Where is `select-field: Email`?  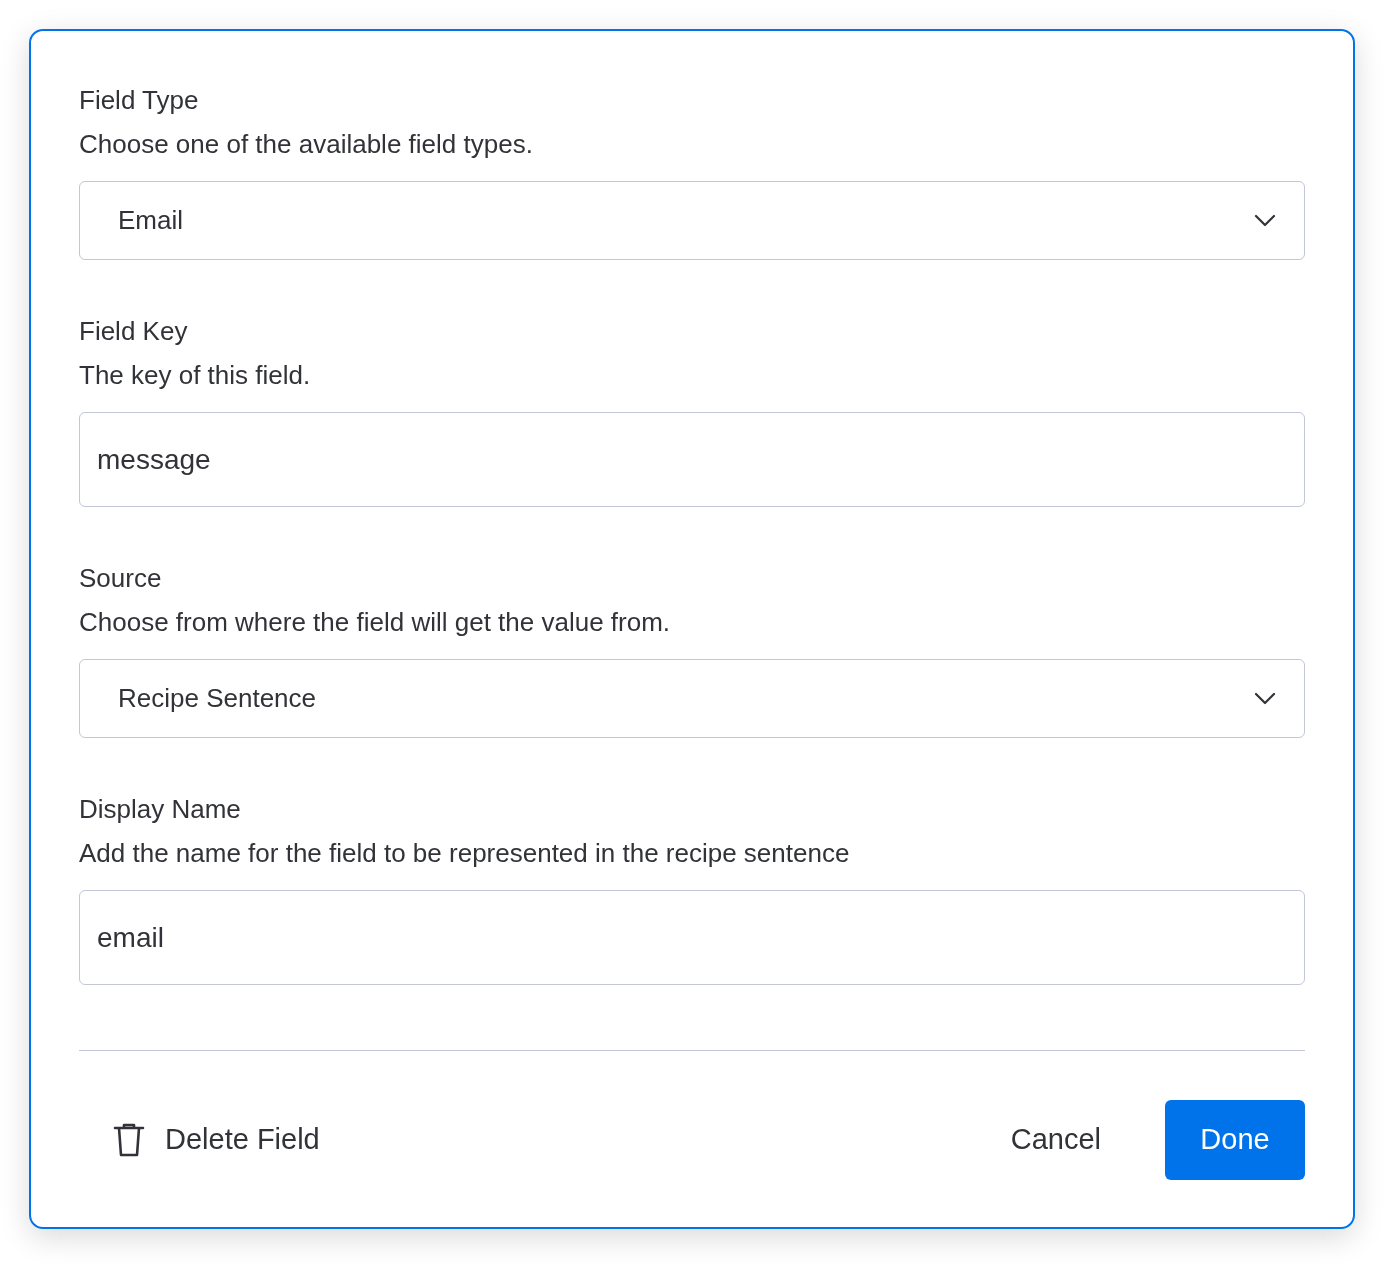 select-field: Email is located at coordinates (692, 220).